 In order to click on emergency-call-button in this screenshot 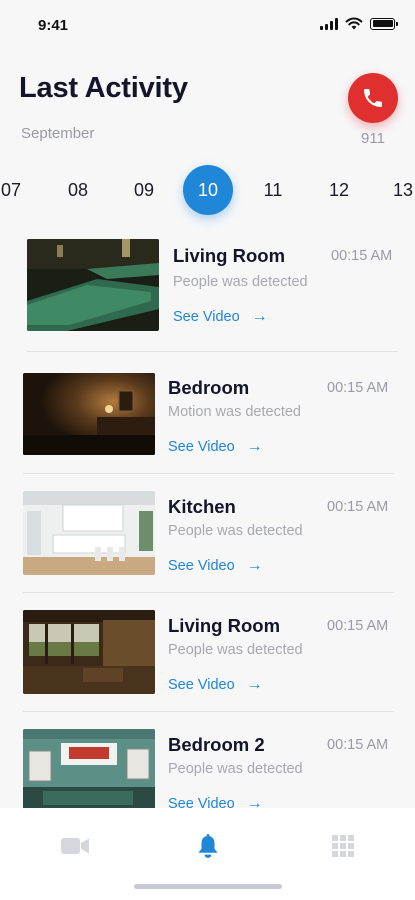, I will do `click(373, 98)`.